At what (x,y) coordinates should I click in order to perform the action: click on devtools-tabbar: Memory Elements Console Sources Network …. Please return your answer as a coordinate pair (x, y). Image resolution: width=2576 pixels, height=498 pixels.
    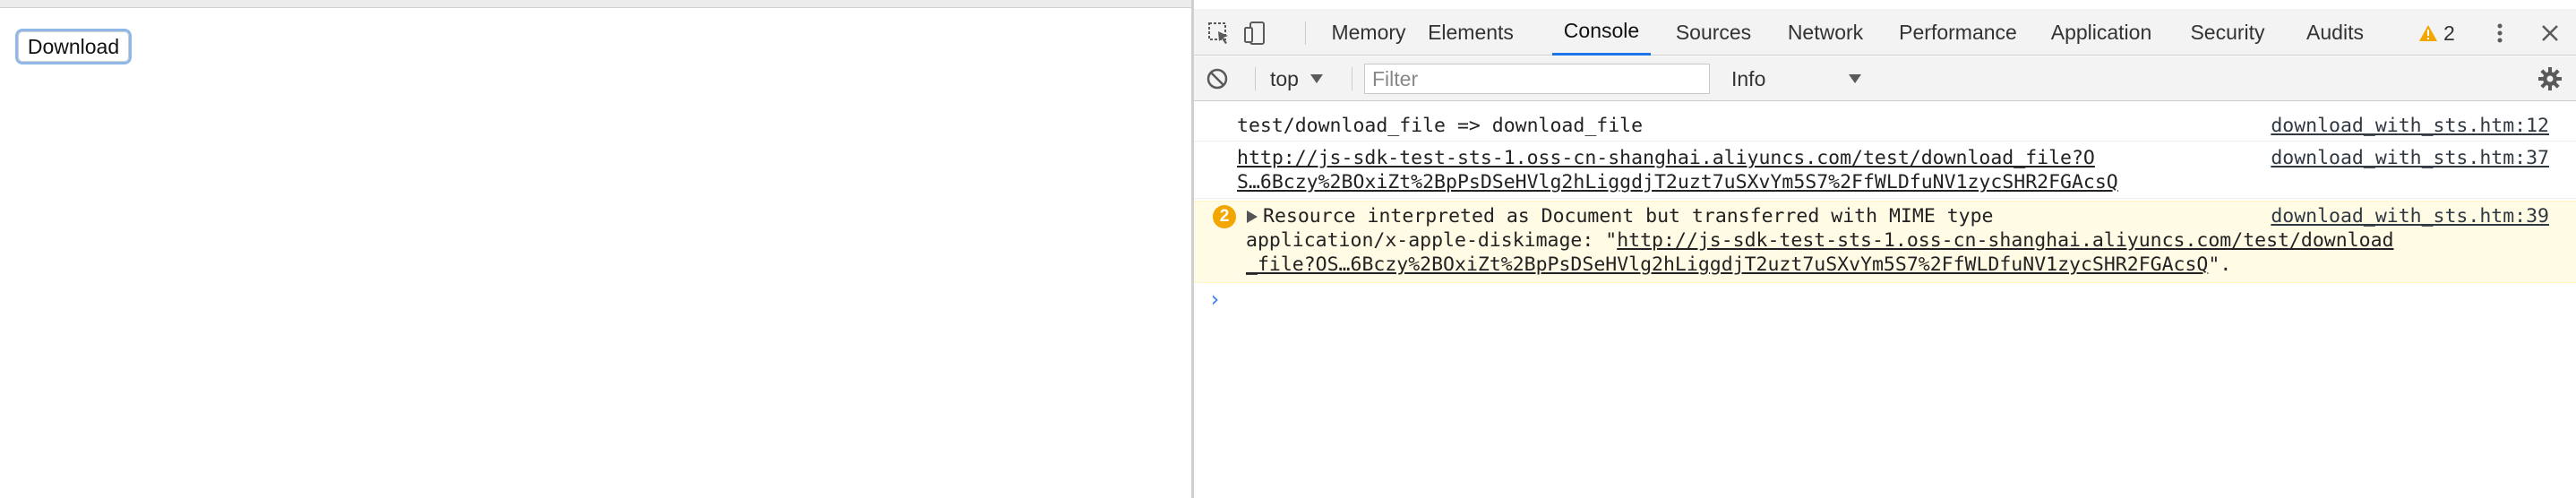
    Looking at the image, I should click on (1885, 32).